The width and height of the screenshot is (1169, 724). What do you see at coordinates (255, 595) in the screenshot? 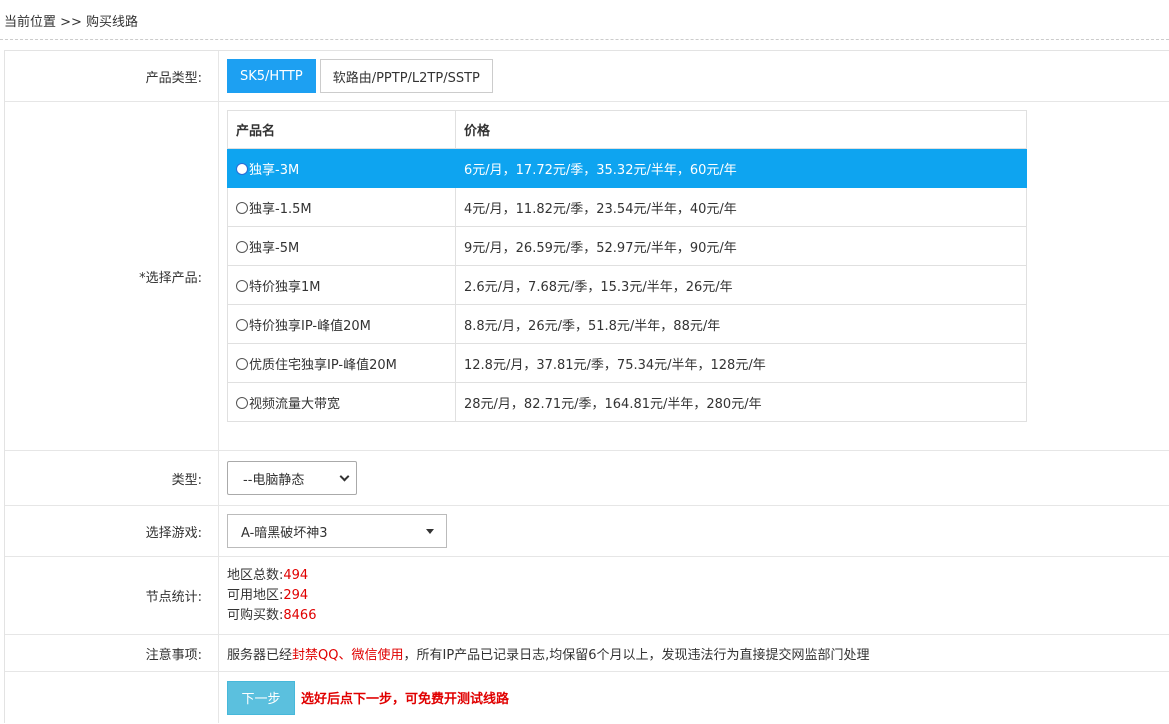
I see `available-regions-label: 可用地区:` at bounding box center [255, 595].